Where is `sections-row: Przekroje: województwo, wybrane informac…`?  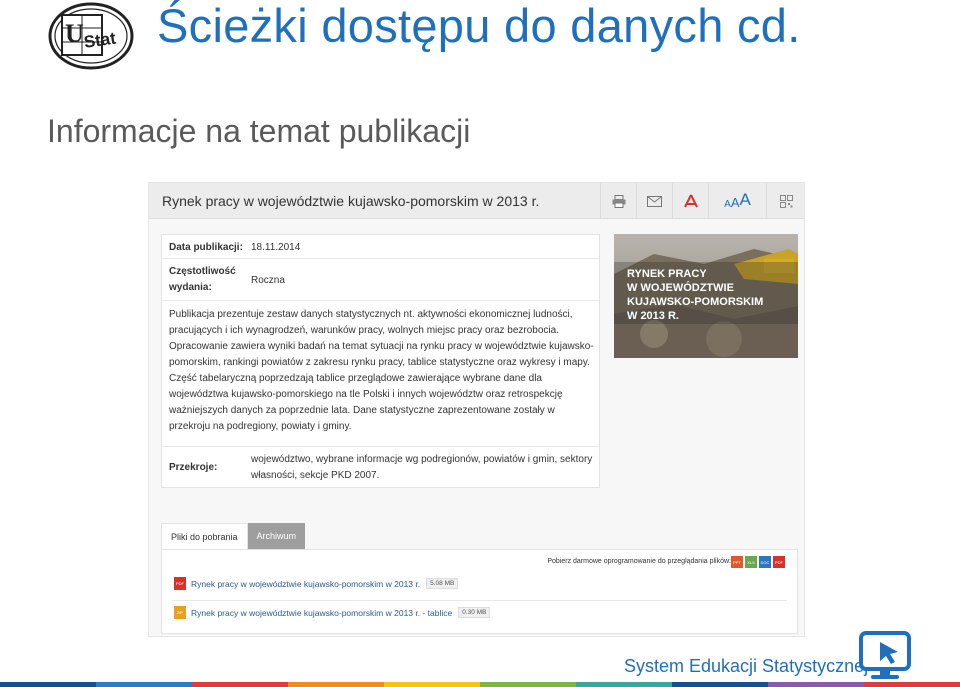 sections-row: Przekroje: województwo, wybrane informac… is located at coordinates (380, 467).